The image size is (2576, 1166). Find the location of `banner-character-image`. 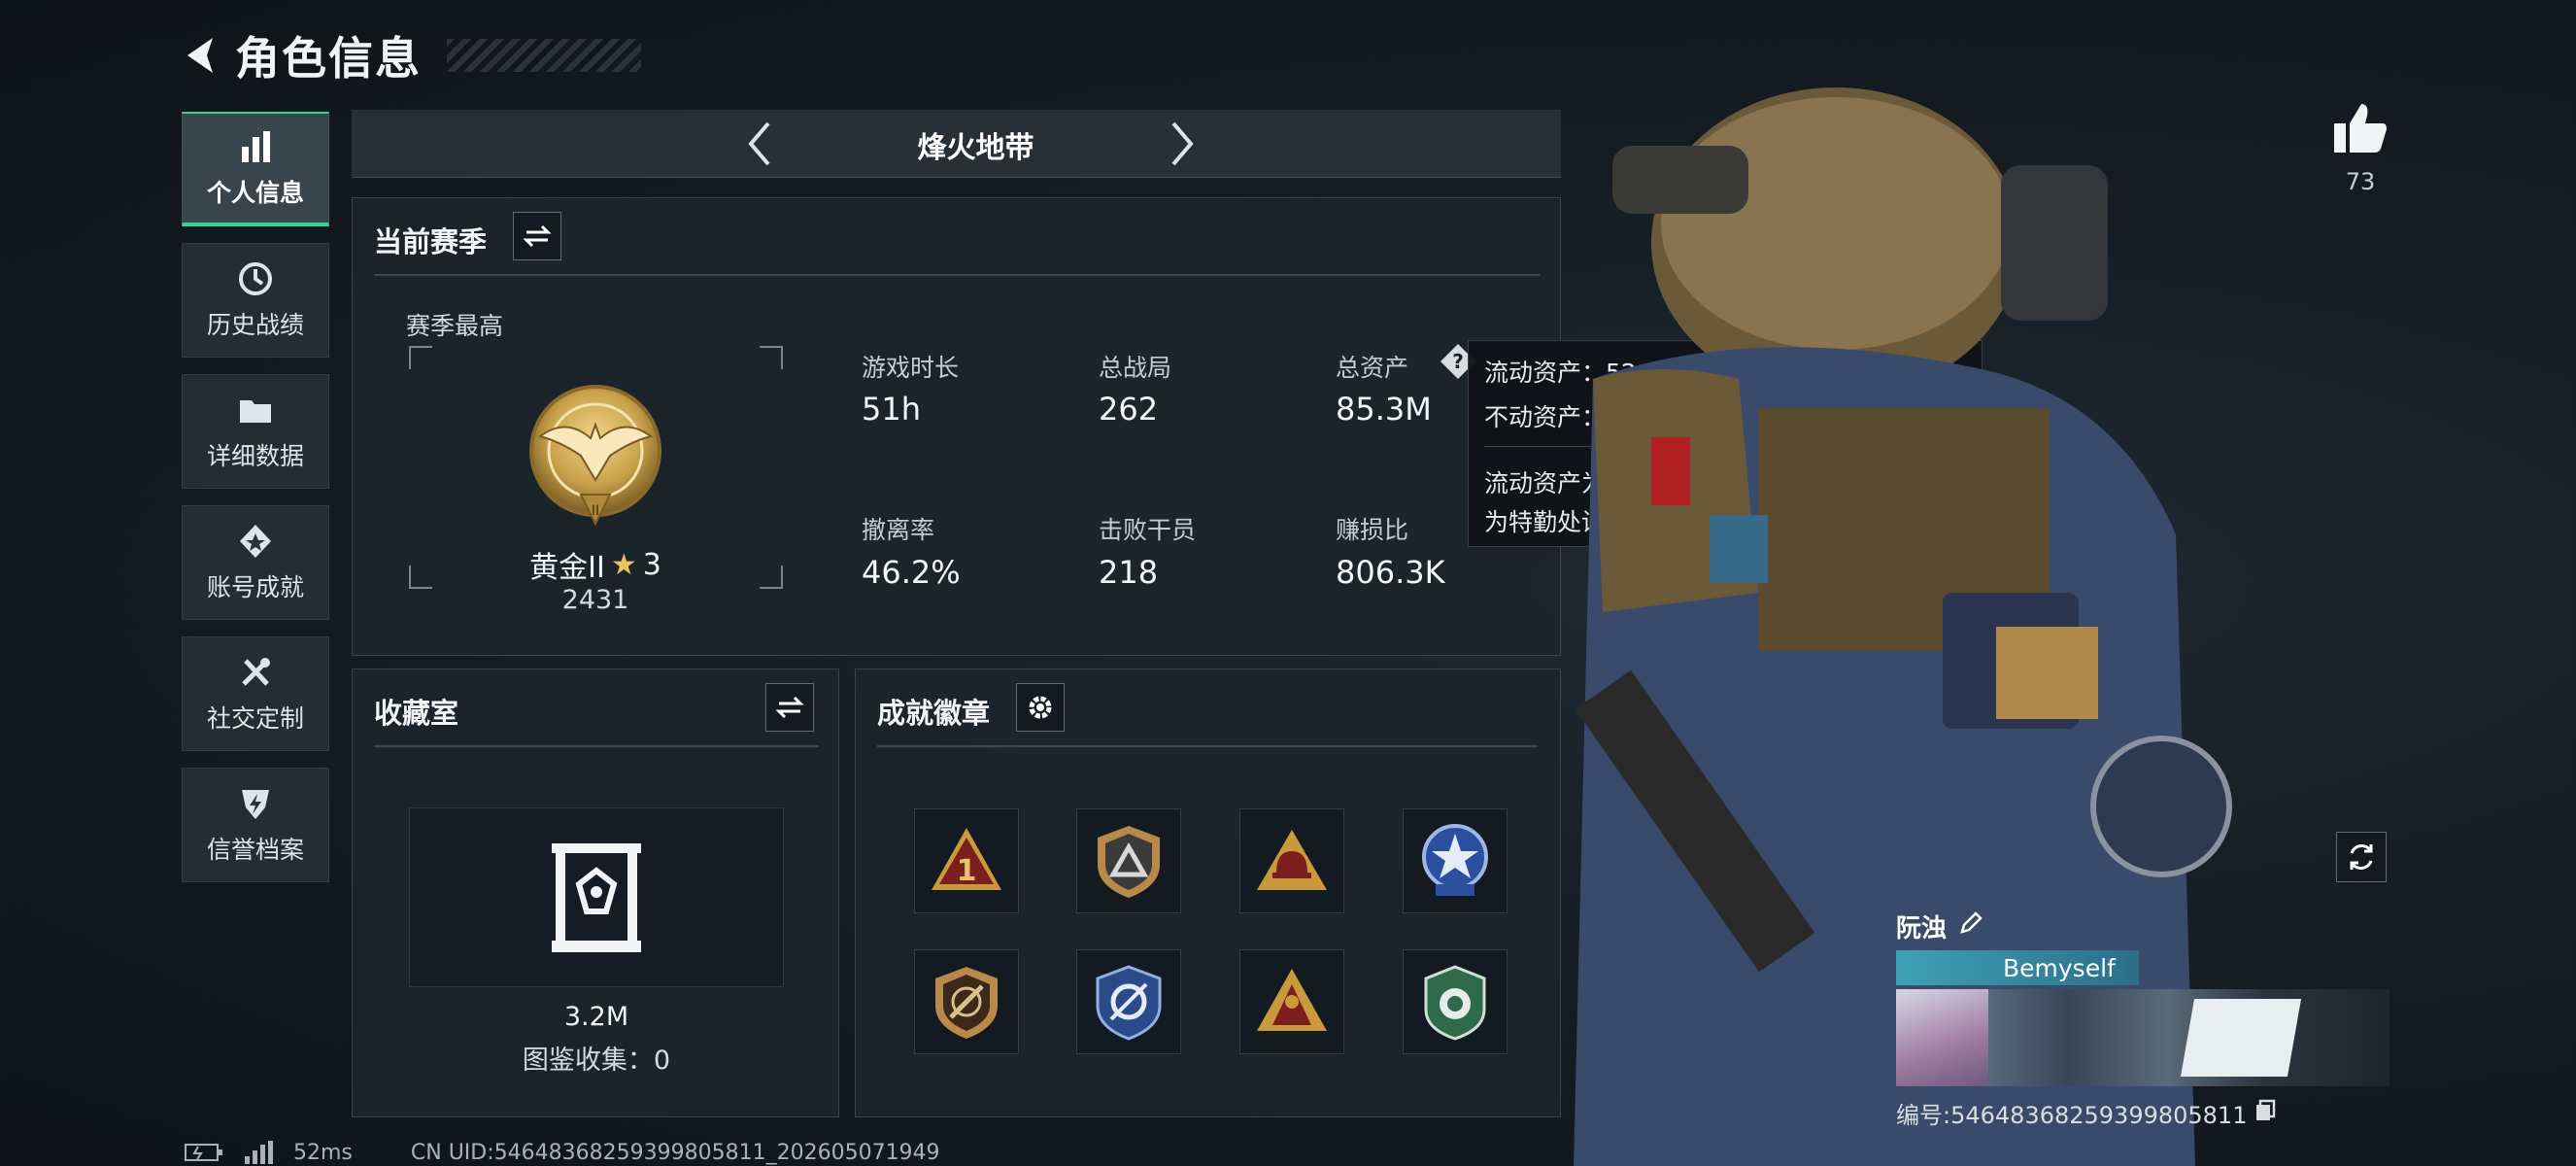

banner-character-image is located at coordinates (1942, 1037).